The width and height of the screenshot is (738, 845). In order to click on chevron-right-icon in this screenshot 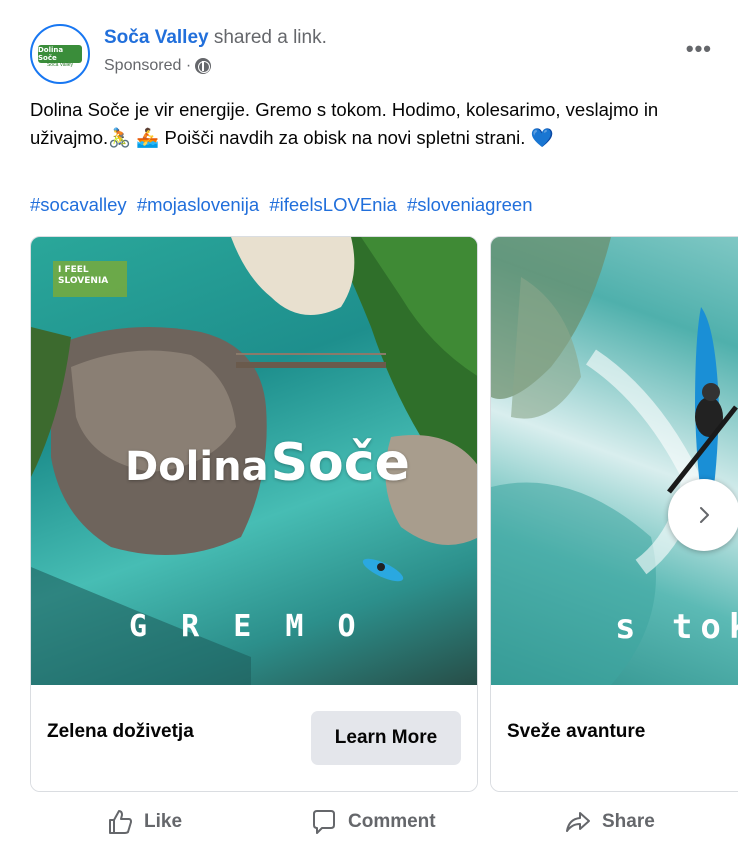, I will do `click(704, 515)`.